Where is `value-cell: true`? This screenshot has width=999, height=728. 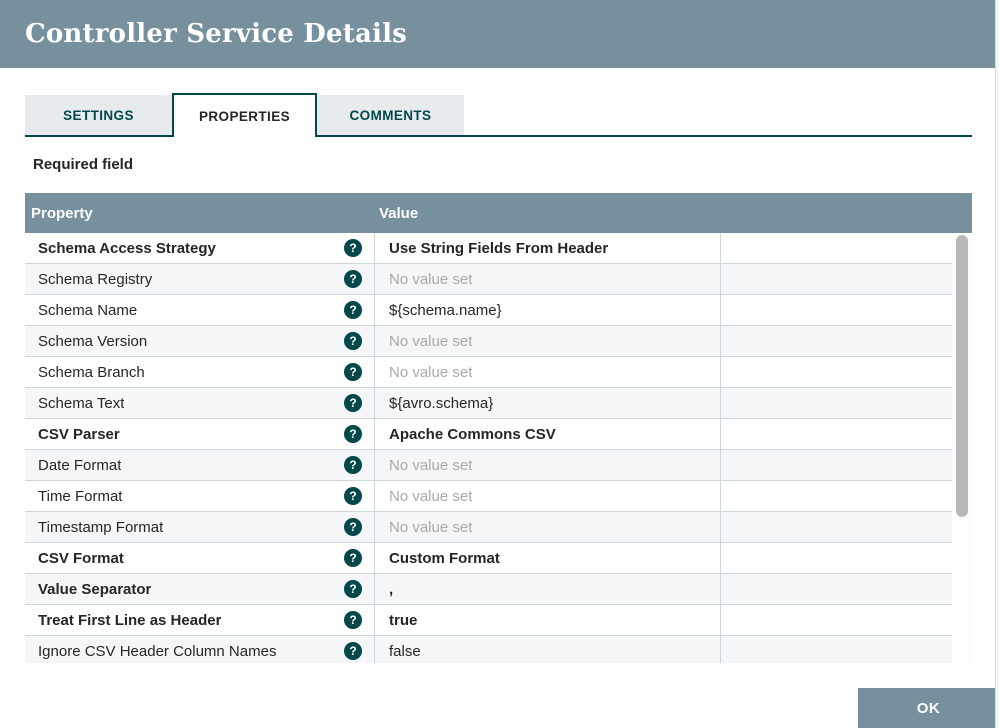 value-cell: true is located at coordinates (547, 620).